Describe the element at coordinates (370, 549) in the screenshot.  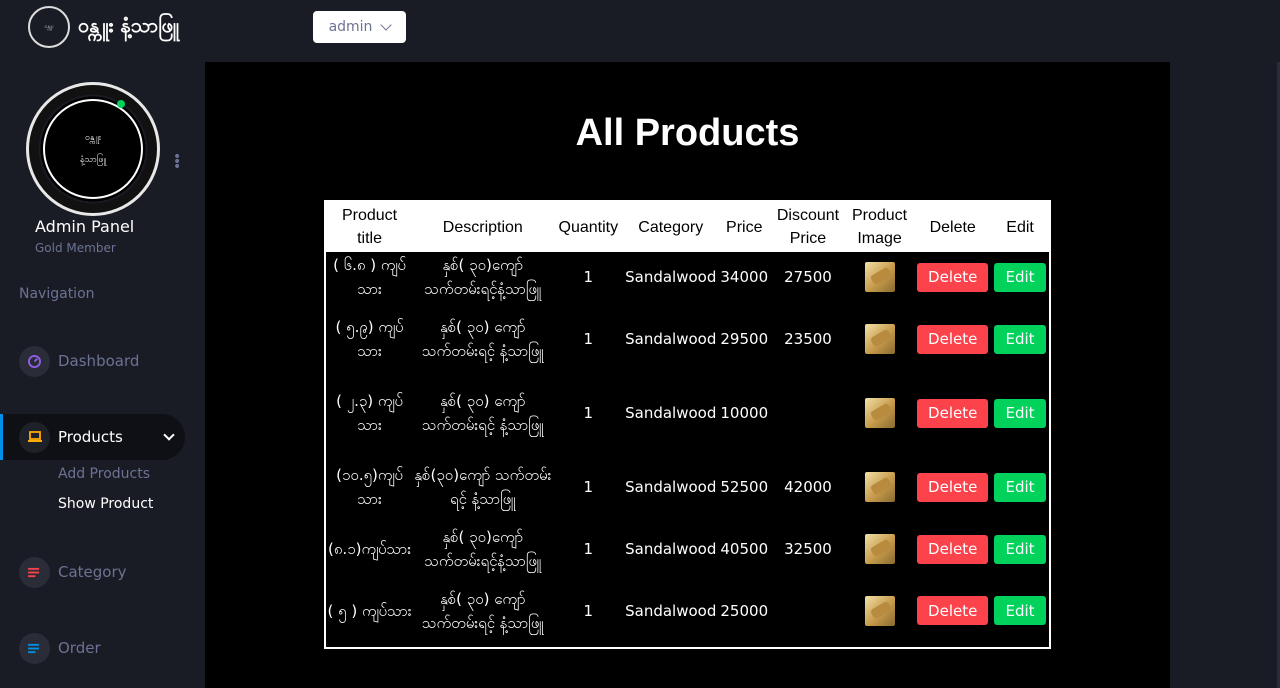
I see `cell-product-title: (၈.၁)ကျပ်သား` at that location.